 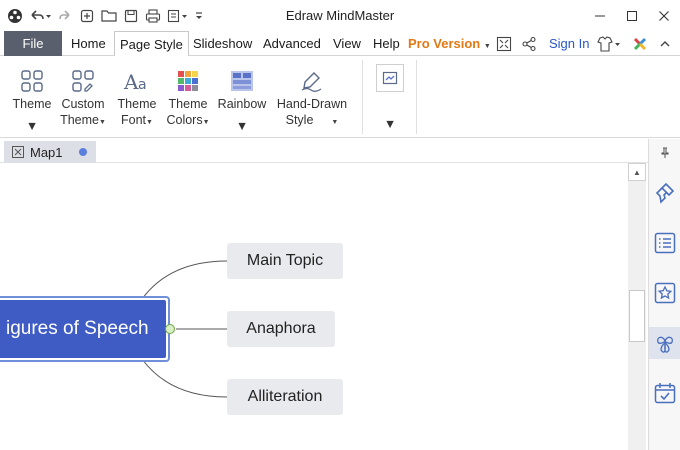 What do you see at coordinates (131, 16) in the screenshot?
I see `save-icon` at bounding box center [131, 16].